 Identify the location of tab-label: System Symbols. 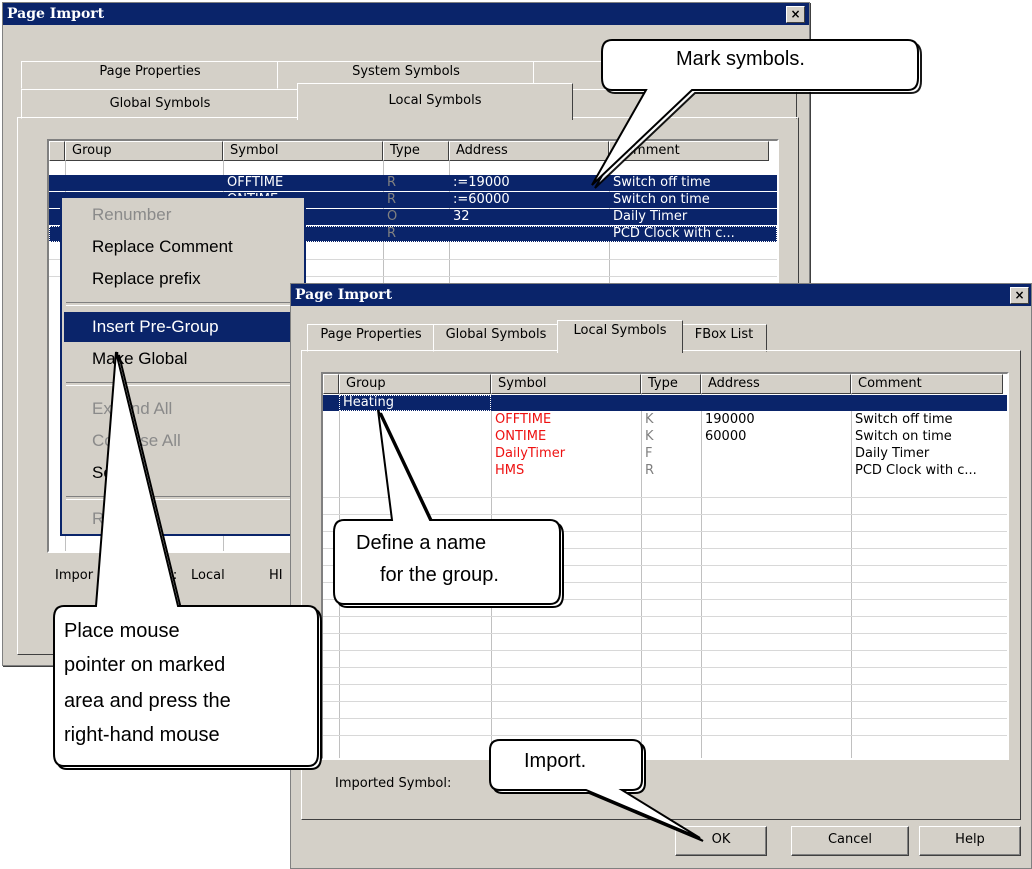
(406, 71).